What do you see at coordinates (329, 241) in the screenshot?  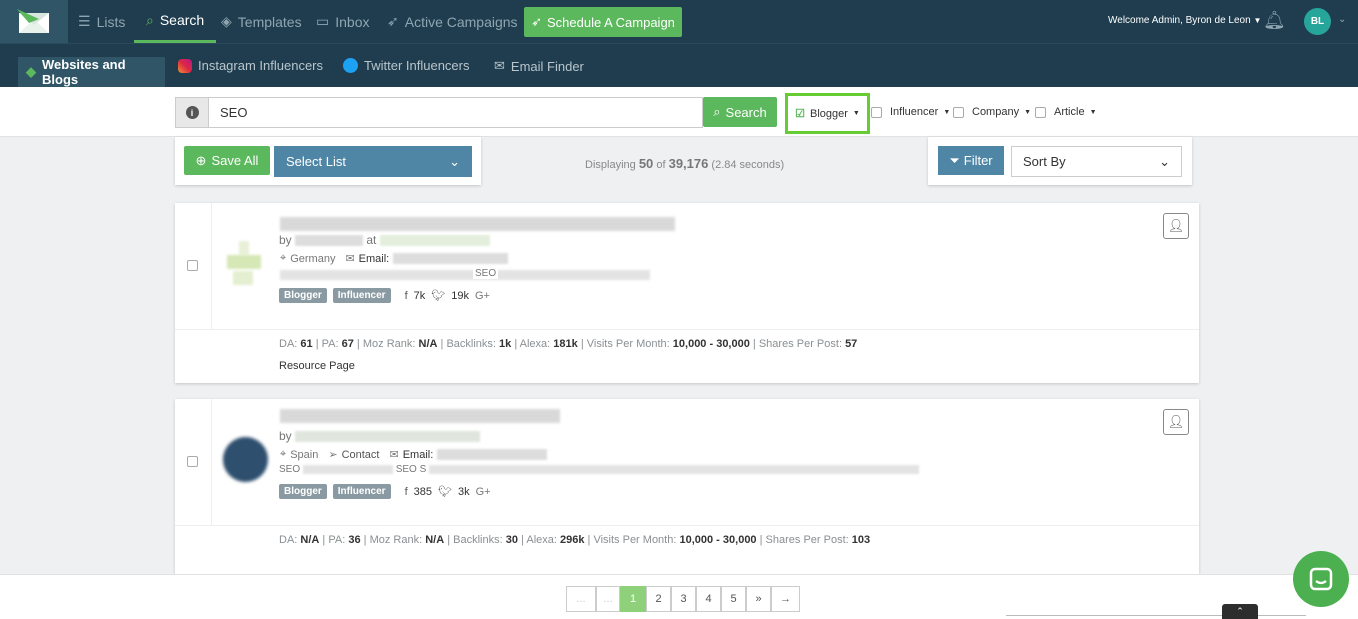 I see `author-redacted` at bounding box center [329, 241].